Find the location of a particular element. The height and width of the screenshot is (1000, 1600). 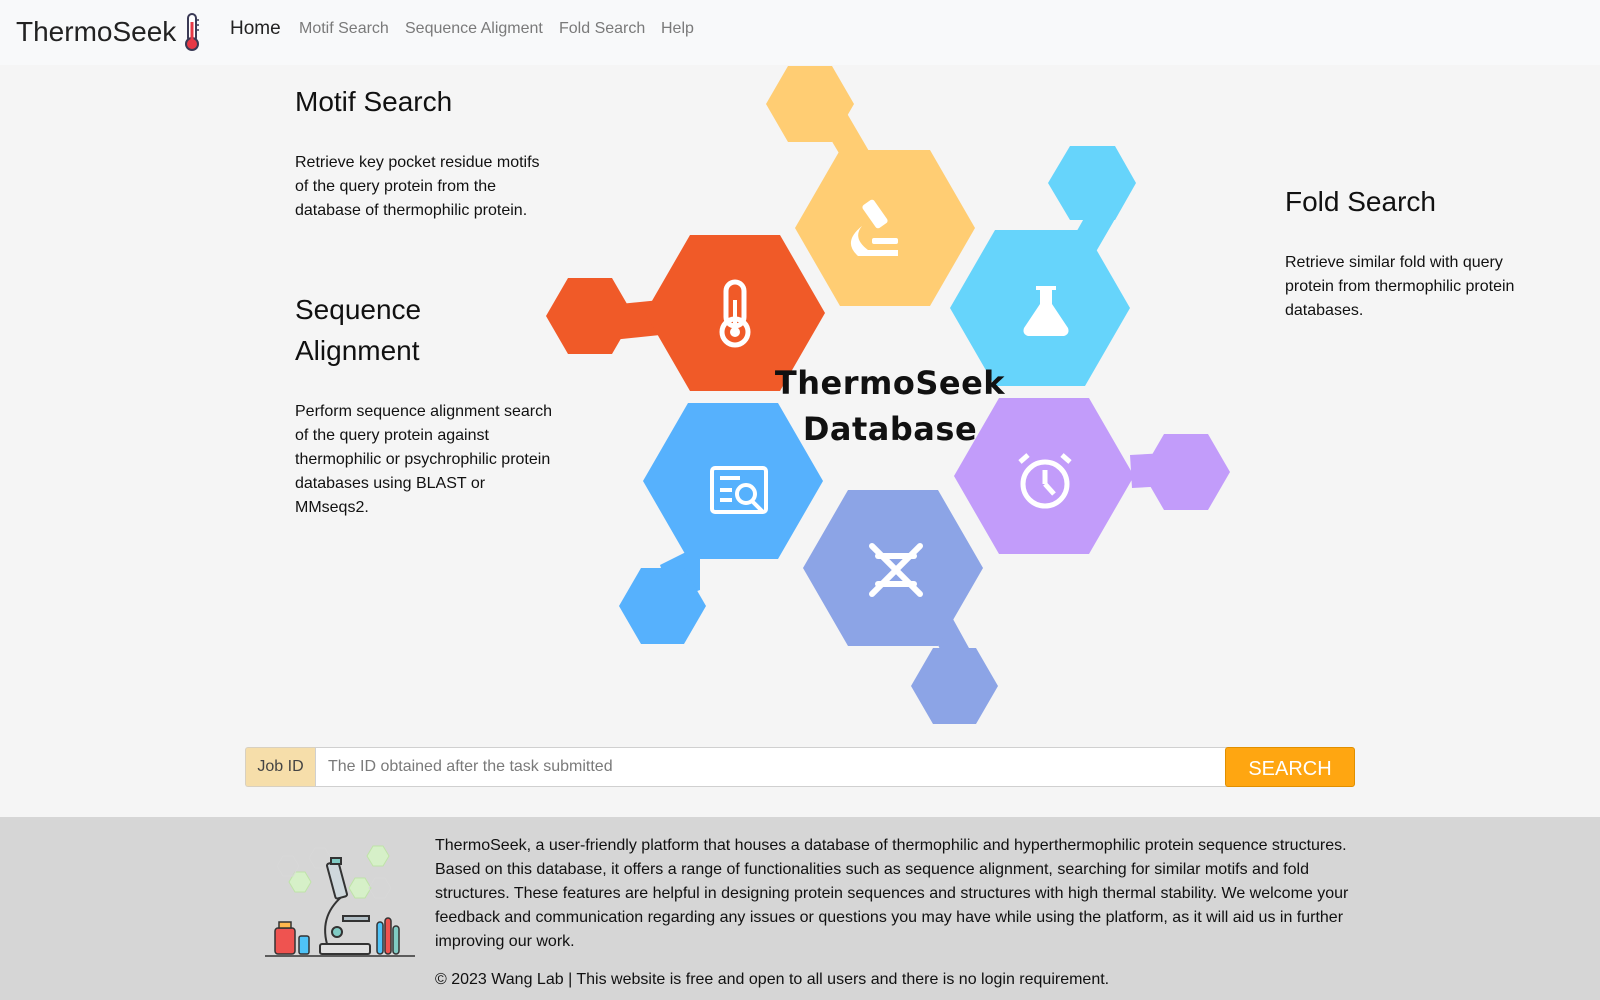

database-title-line2: Database is located at coordinates (890, 429).